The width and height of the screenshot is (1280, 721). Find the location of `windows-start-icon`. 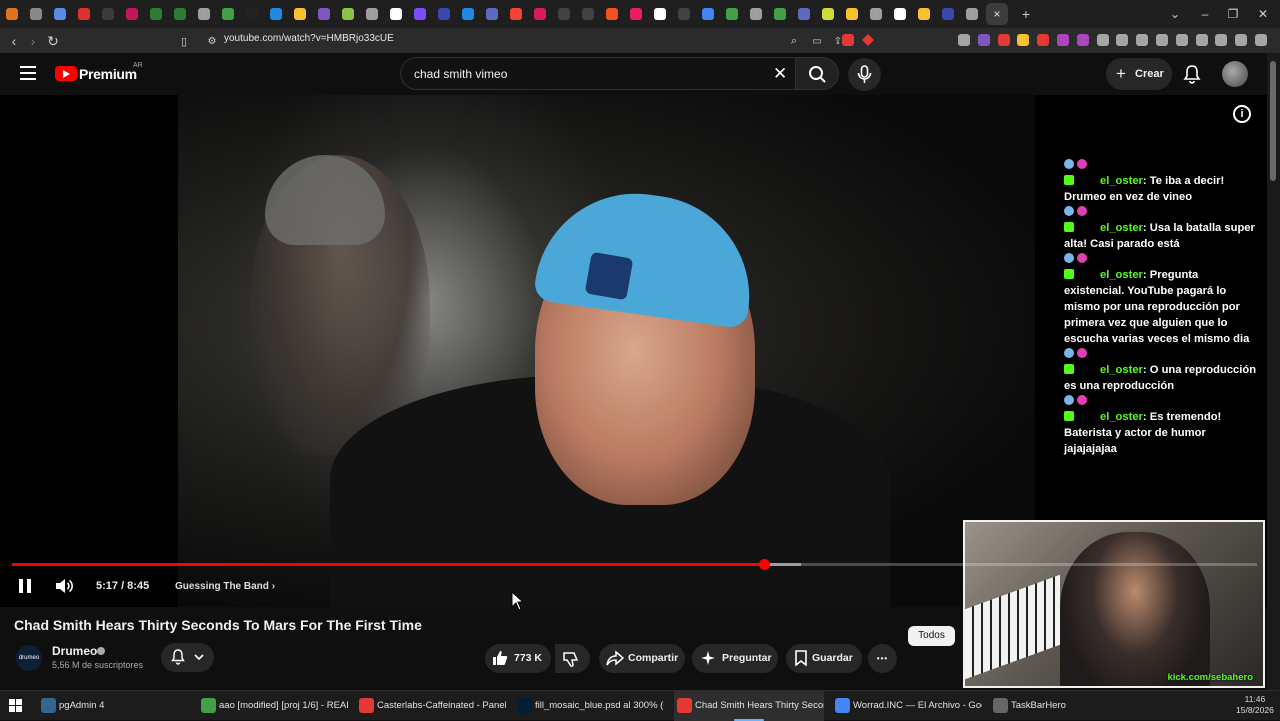

windows-start-icon is located at coordinates (15, 705).